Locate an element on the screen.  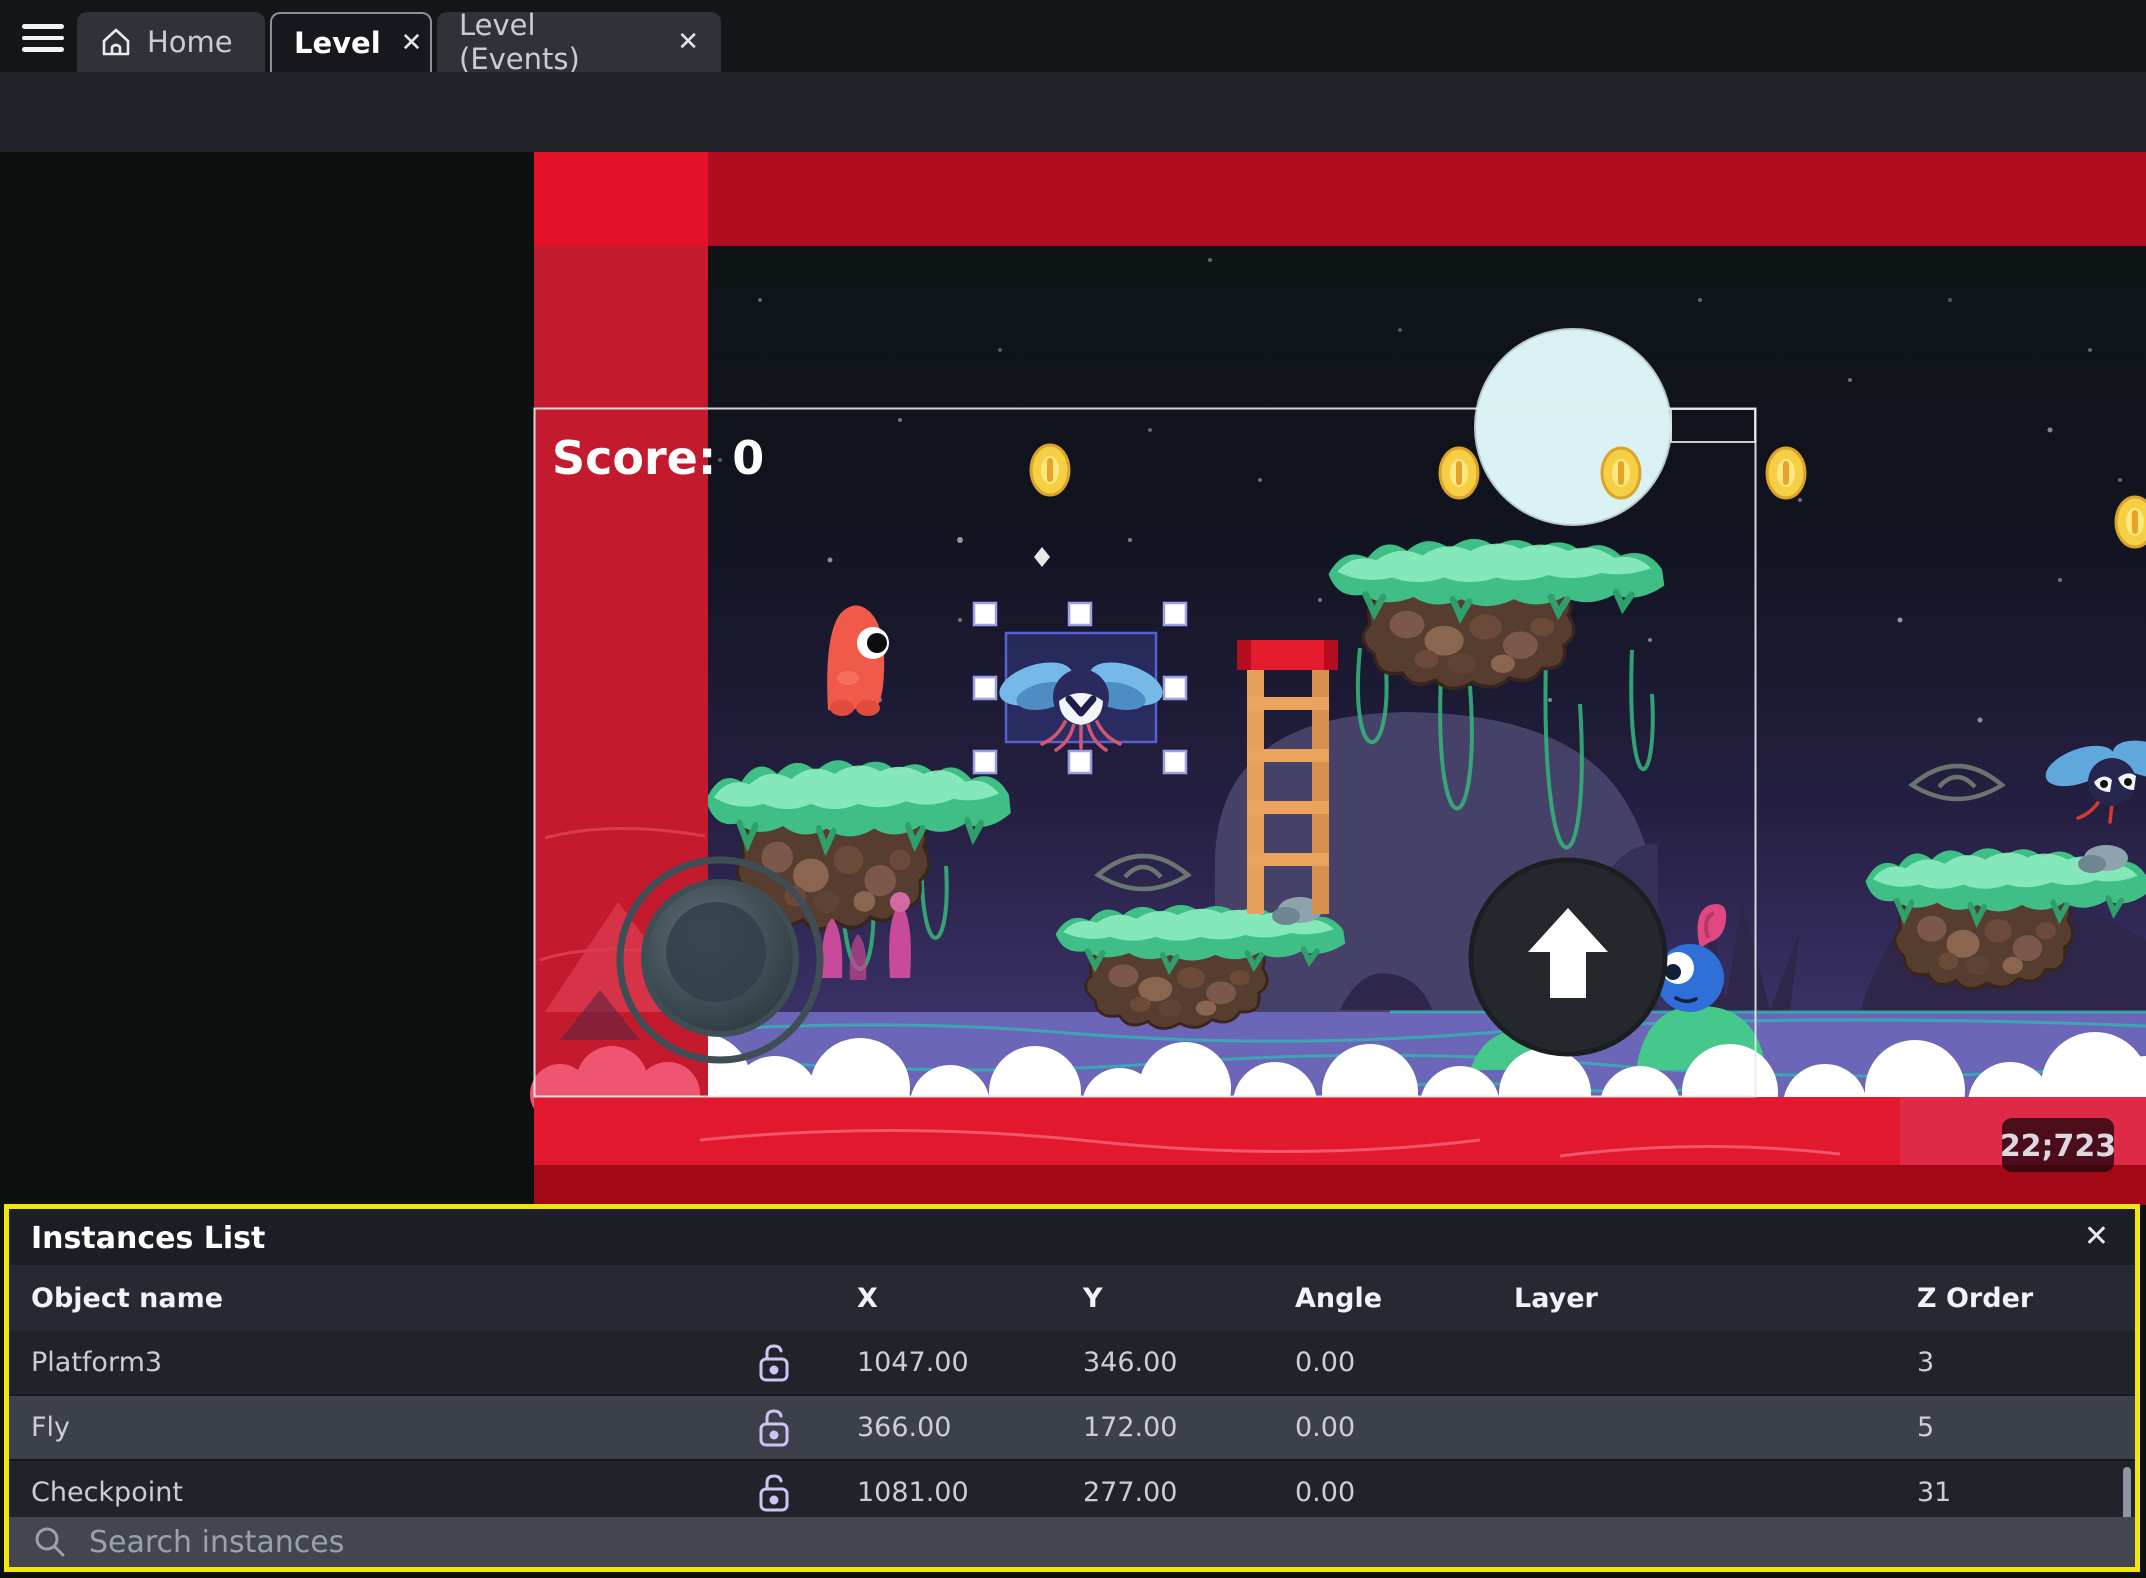
instance-y: 277.00 is located at coordinates (1130, 1492).